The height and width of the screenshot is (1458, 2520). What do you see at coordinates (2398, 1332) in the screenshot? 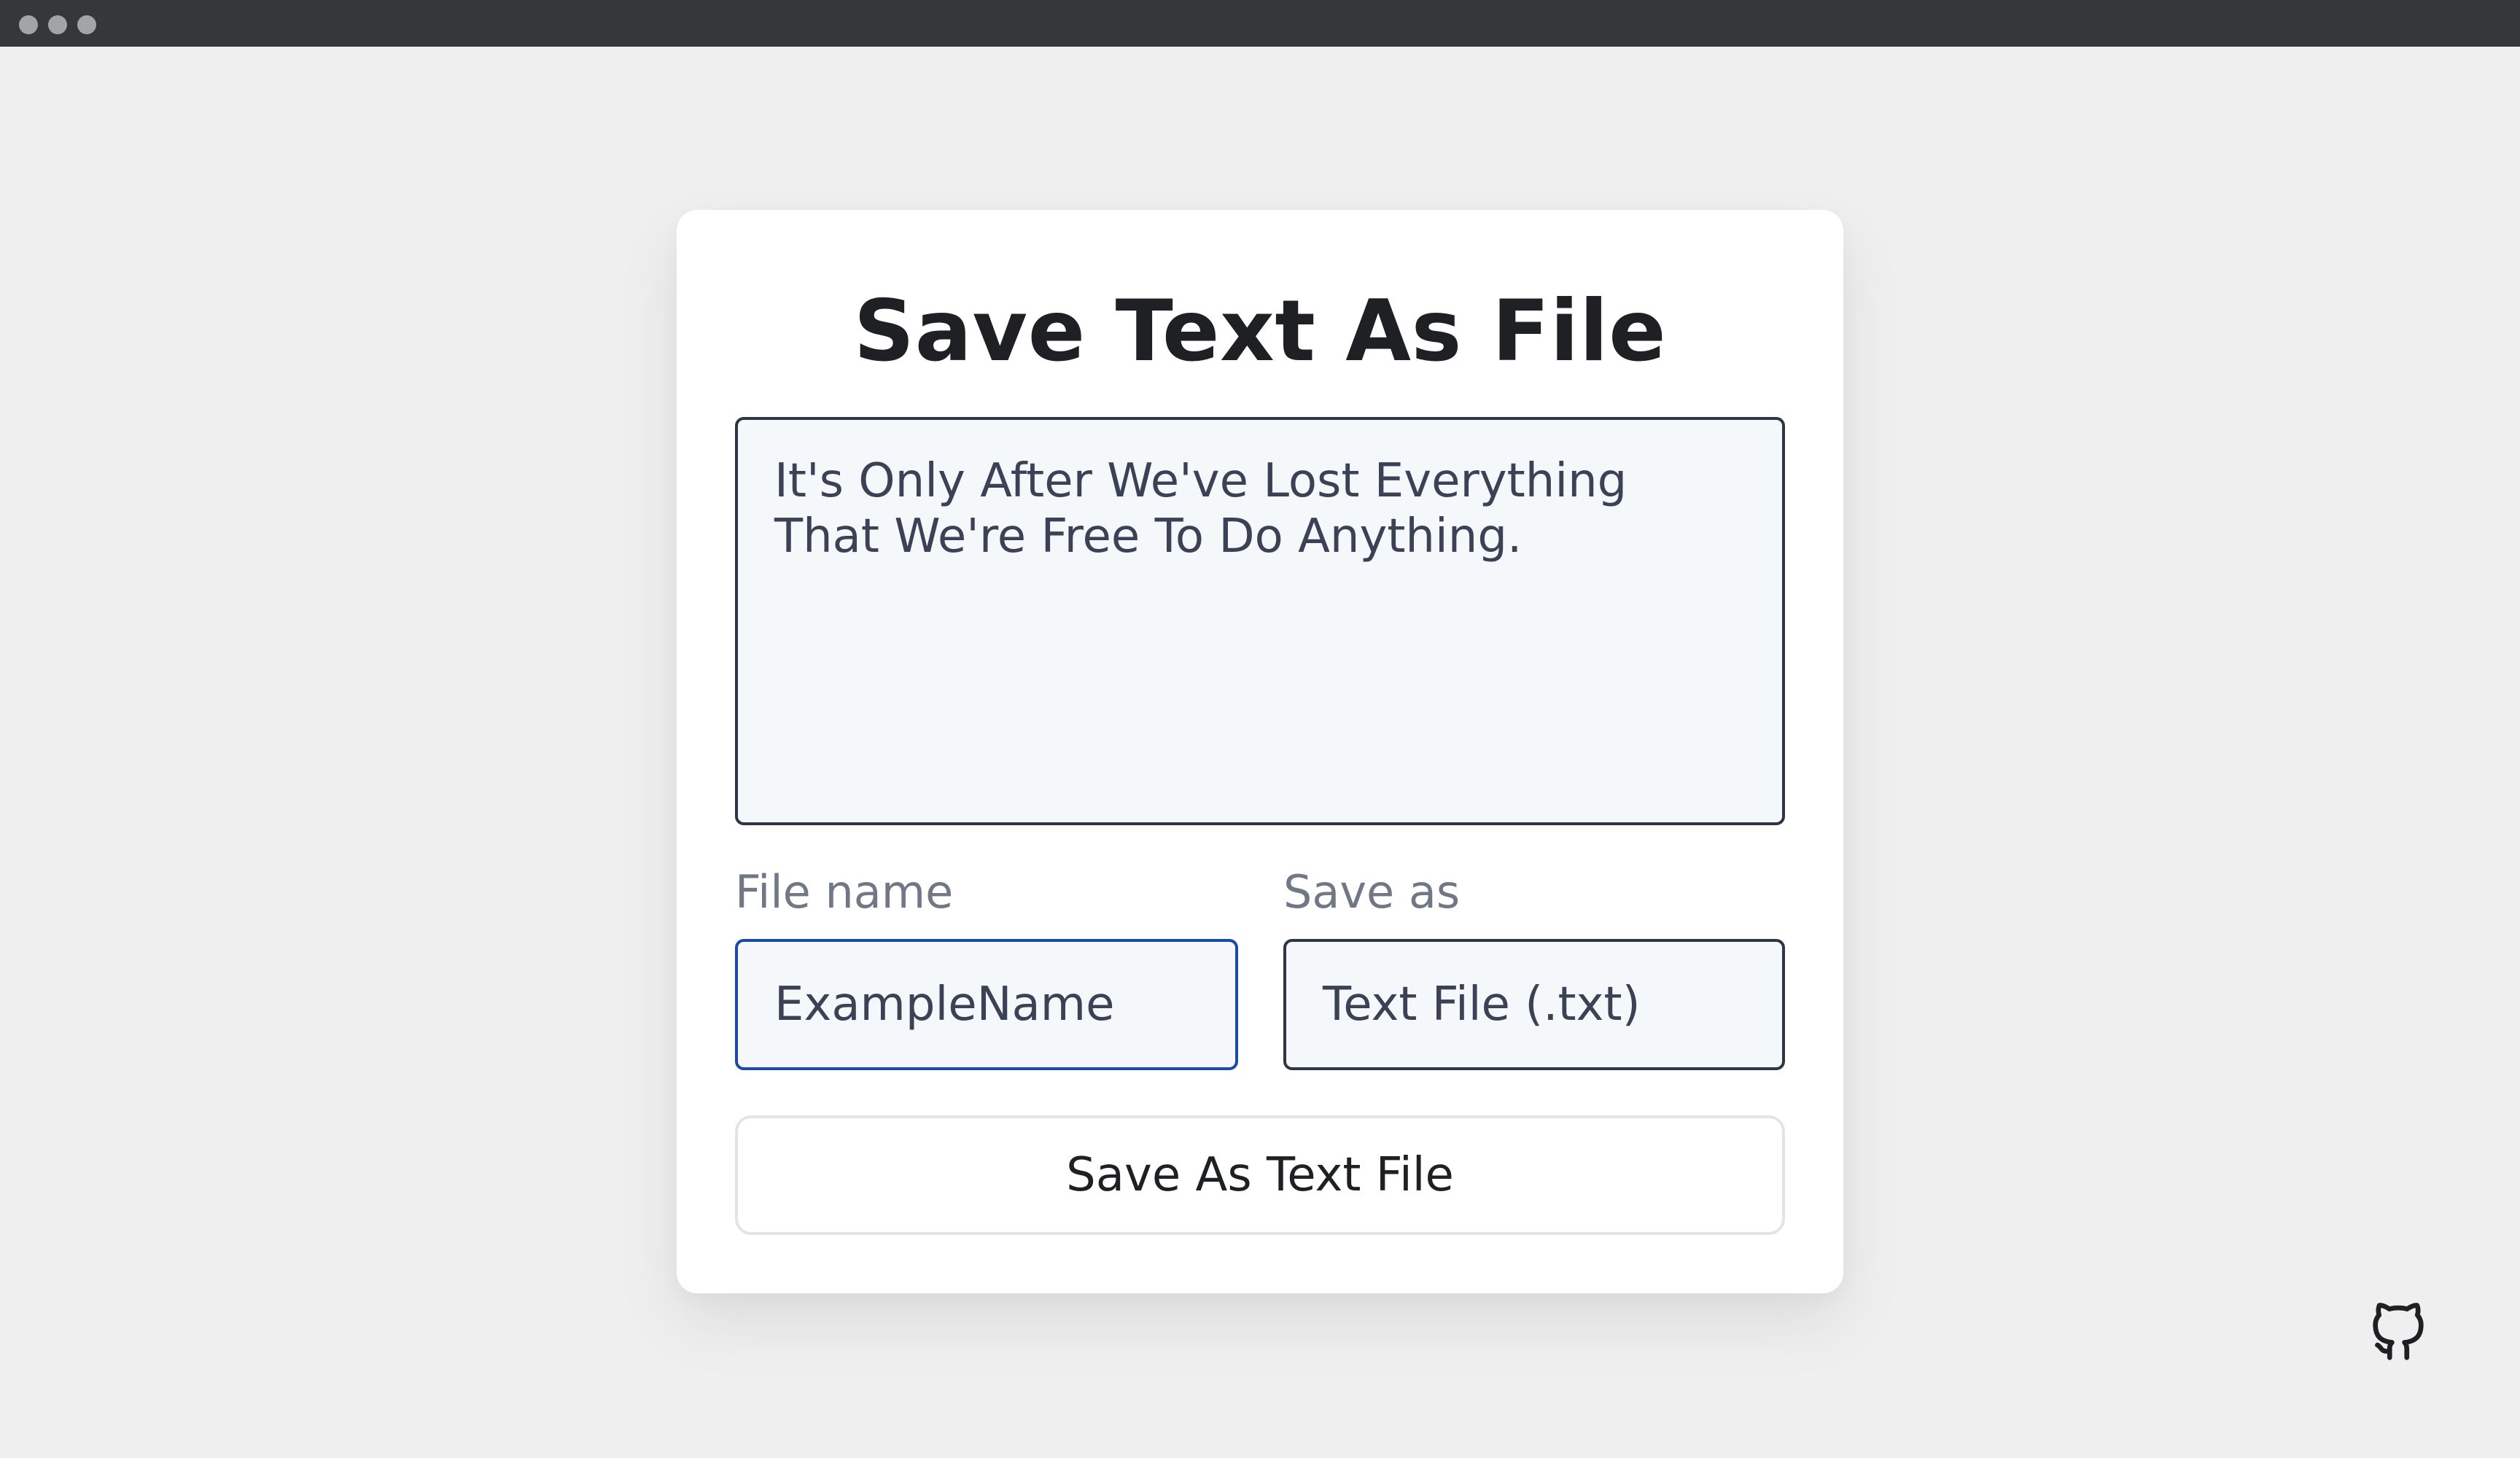
I see `github-icon` at bounding box center [2398, 1332].